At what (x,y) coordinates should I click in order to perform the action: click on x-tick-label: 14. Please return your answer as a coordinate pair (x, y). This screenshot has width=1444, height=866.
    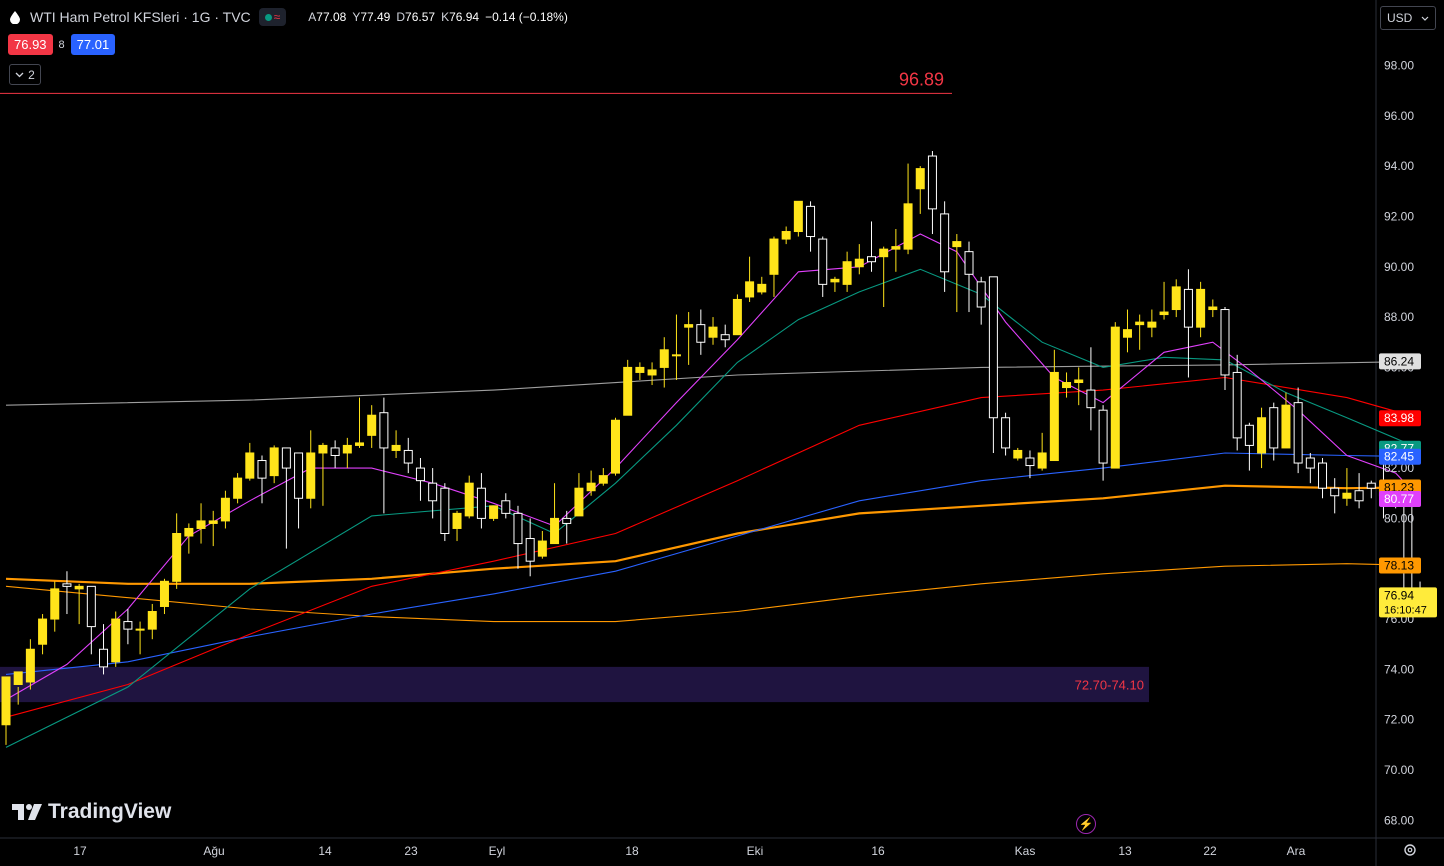
    Looking at the image, I should click on (325, 851).